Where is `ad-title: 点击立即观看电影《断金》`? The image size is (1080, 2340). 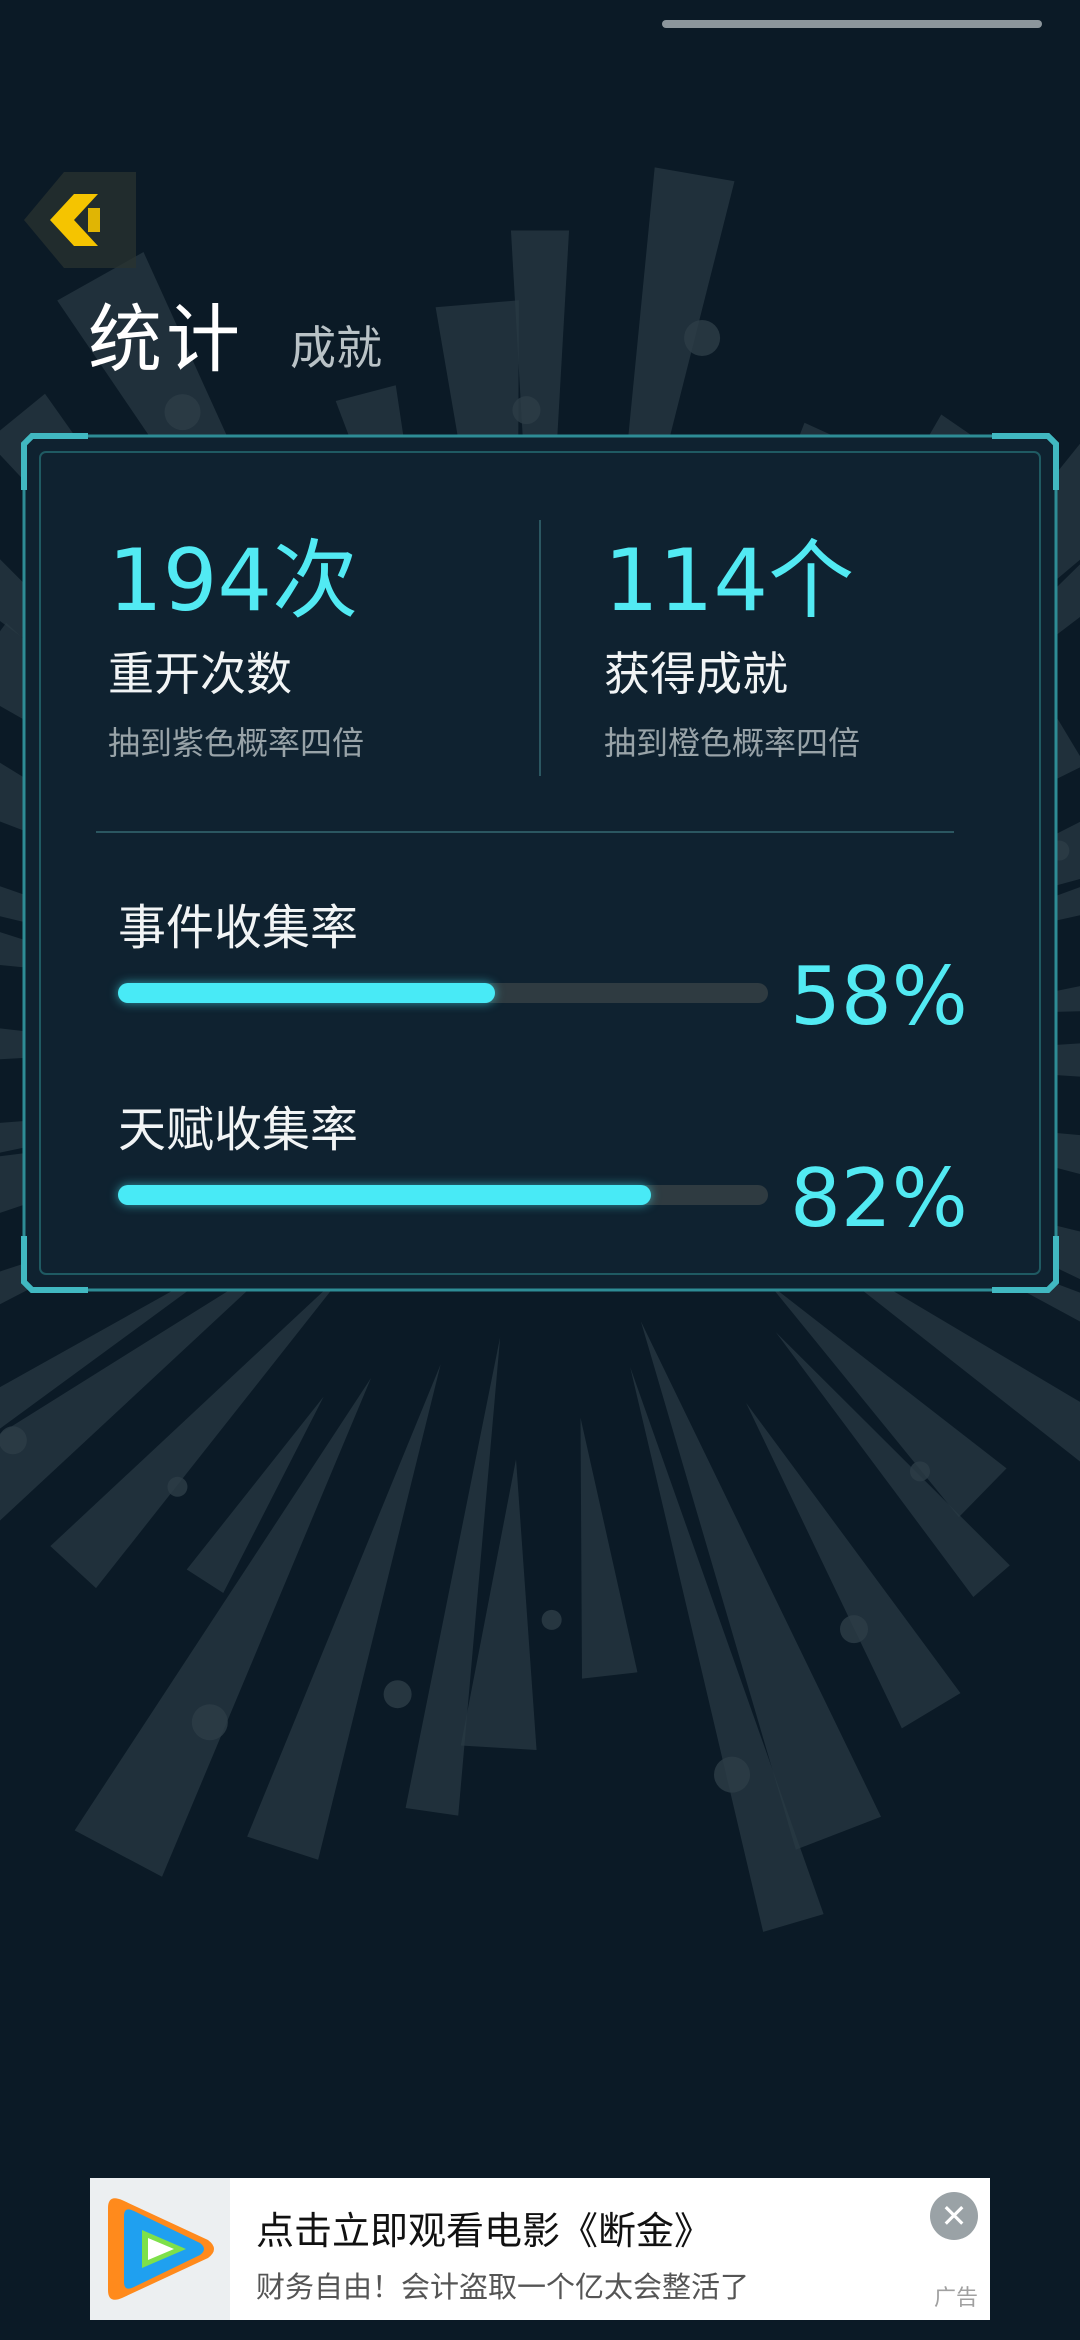 ad-title: 点击立即观看电影《断金》 is located at coordinates (484, 2231).